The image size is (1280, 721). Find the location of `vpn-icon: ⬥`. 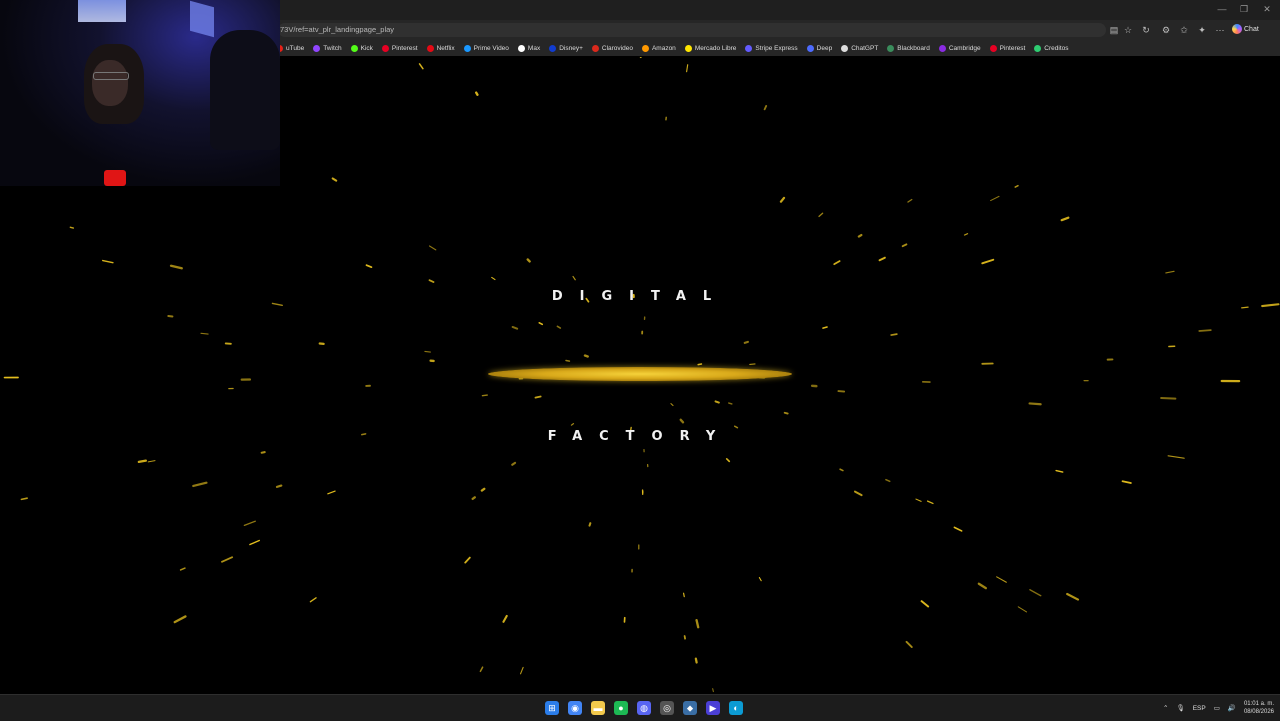

vpn-icon: ⬥ is located at coordinates (690, 708).